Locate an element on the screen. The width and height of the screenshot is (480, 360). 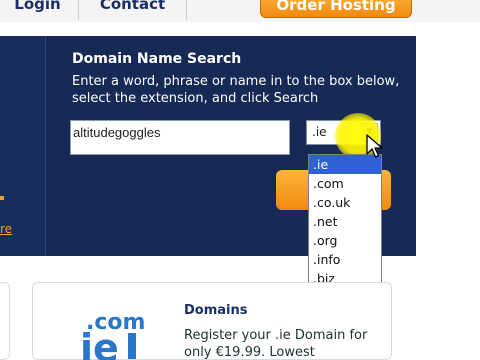
domains-title: Domains is located at coordinates (216, 310).